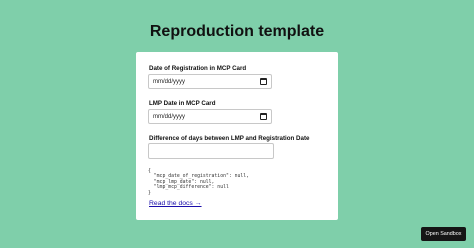 This screenshot has width=474, height=248. Describe the element at coordinates (211, 151) in the screenshot. I see `difference-input` at that location.